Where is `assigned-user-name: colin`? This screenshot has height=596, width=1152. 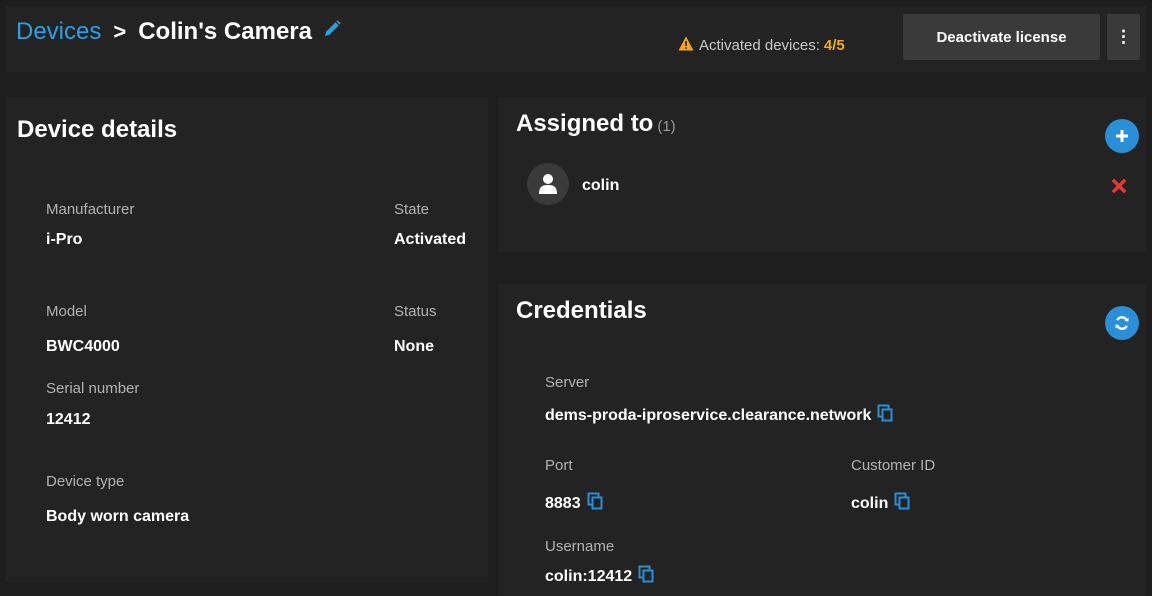 assigned-user-name: colin is located at coordinates (601, 185).